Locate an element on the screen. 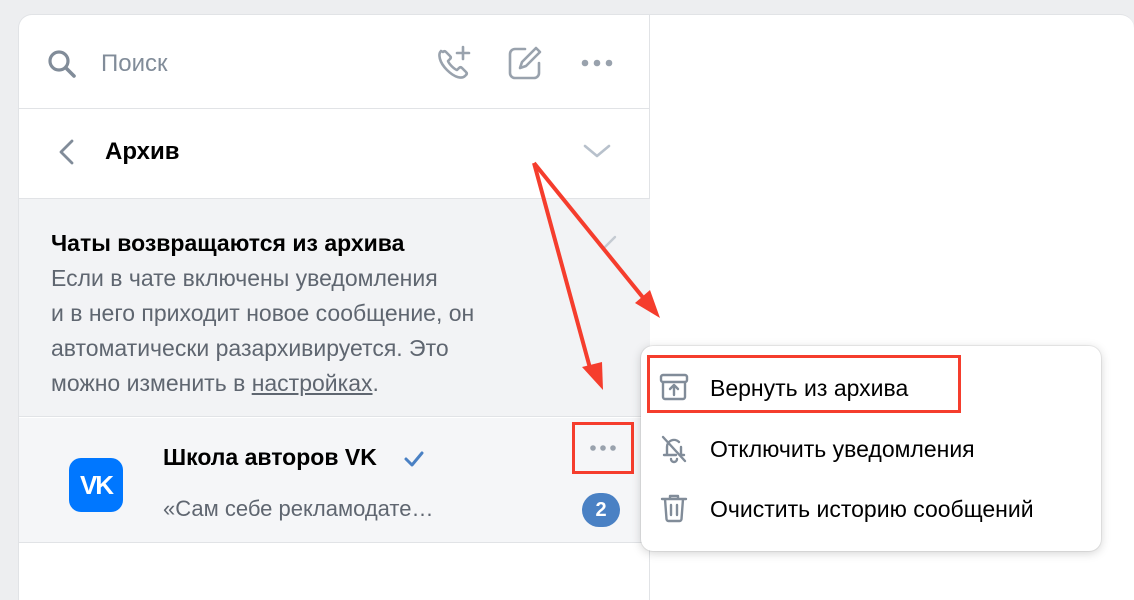 The image size is (1134, 600). archive-header: Архив is located at coordinates (334, 154).